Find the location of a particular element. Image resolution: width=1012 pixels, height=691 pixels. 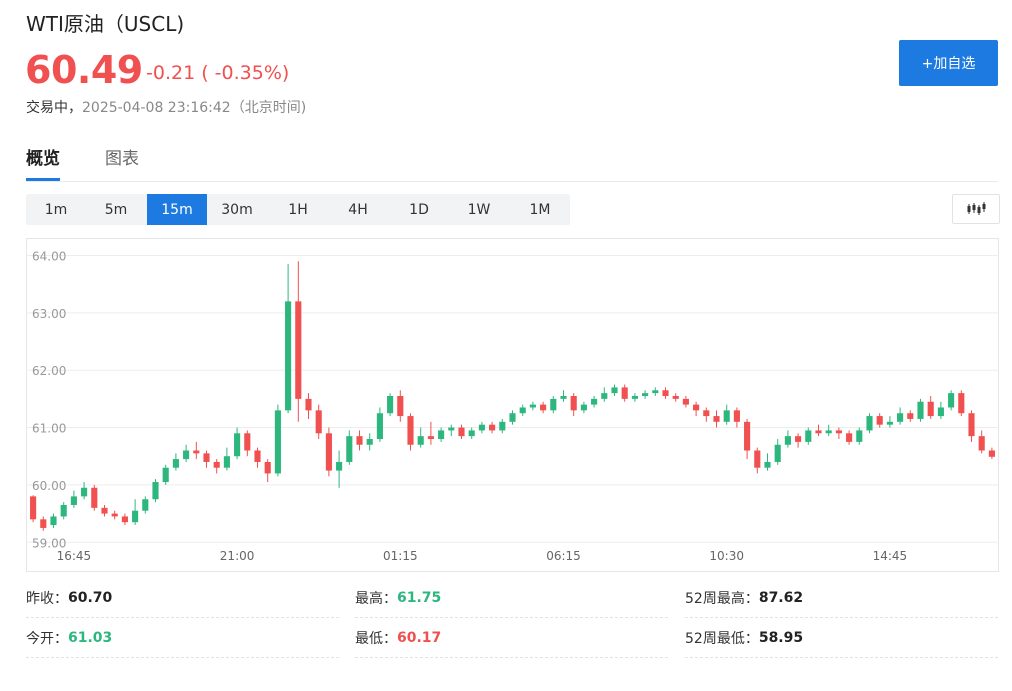

y-tick-label: 61.00 is located at coordinates (49, 429).